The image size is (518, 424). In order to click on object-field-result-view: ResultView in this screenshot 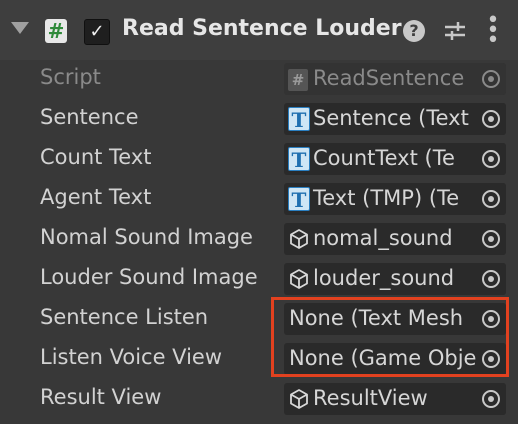, I will do `click(395, 399)`.